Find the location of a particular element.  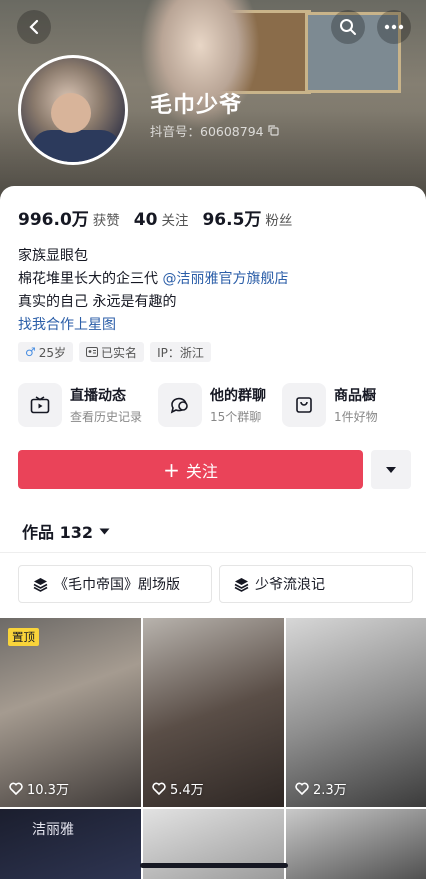

stat-label: 关注 is located at coordinates (175, 221).